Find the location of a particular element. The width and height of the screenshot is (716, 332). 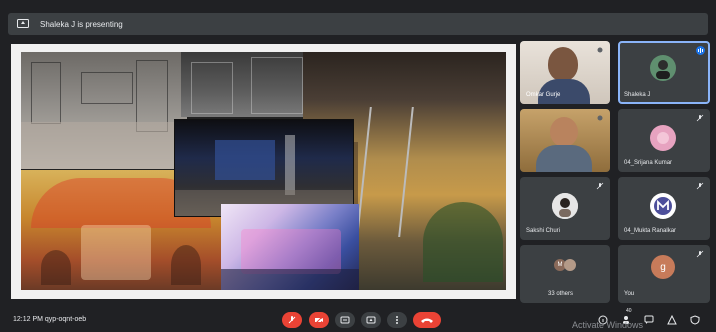

participant-tile is located at coordinates (565, 140).